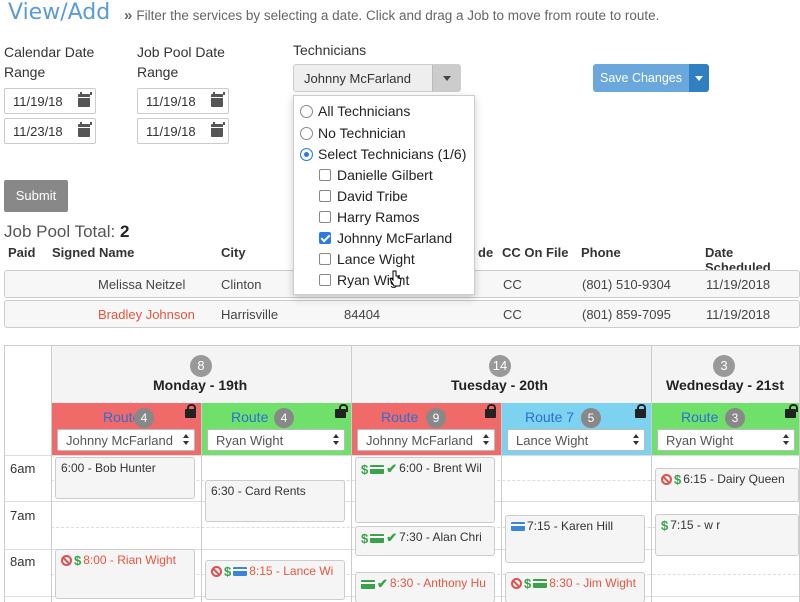 This screenshot has height=602, width=800. Describe the element at coordinates (575, 587) in the screenshot. I see `job-card: $8:30 - Jim Wight` at that location.